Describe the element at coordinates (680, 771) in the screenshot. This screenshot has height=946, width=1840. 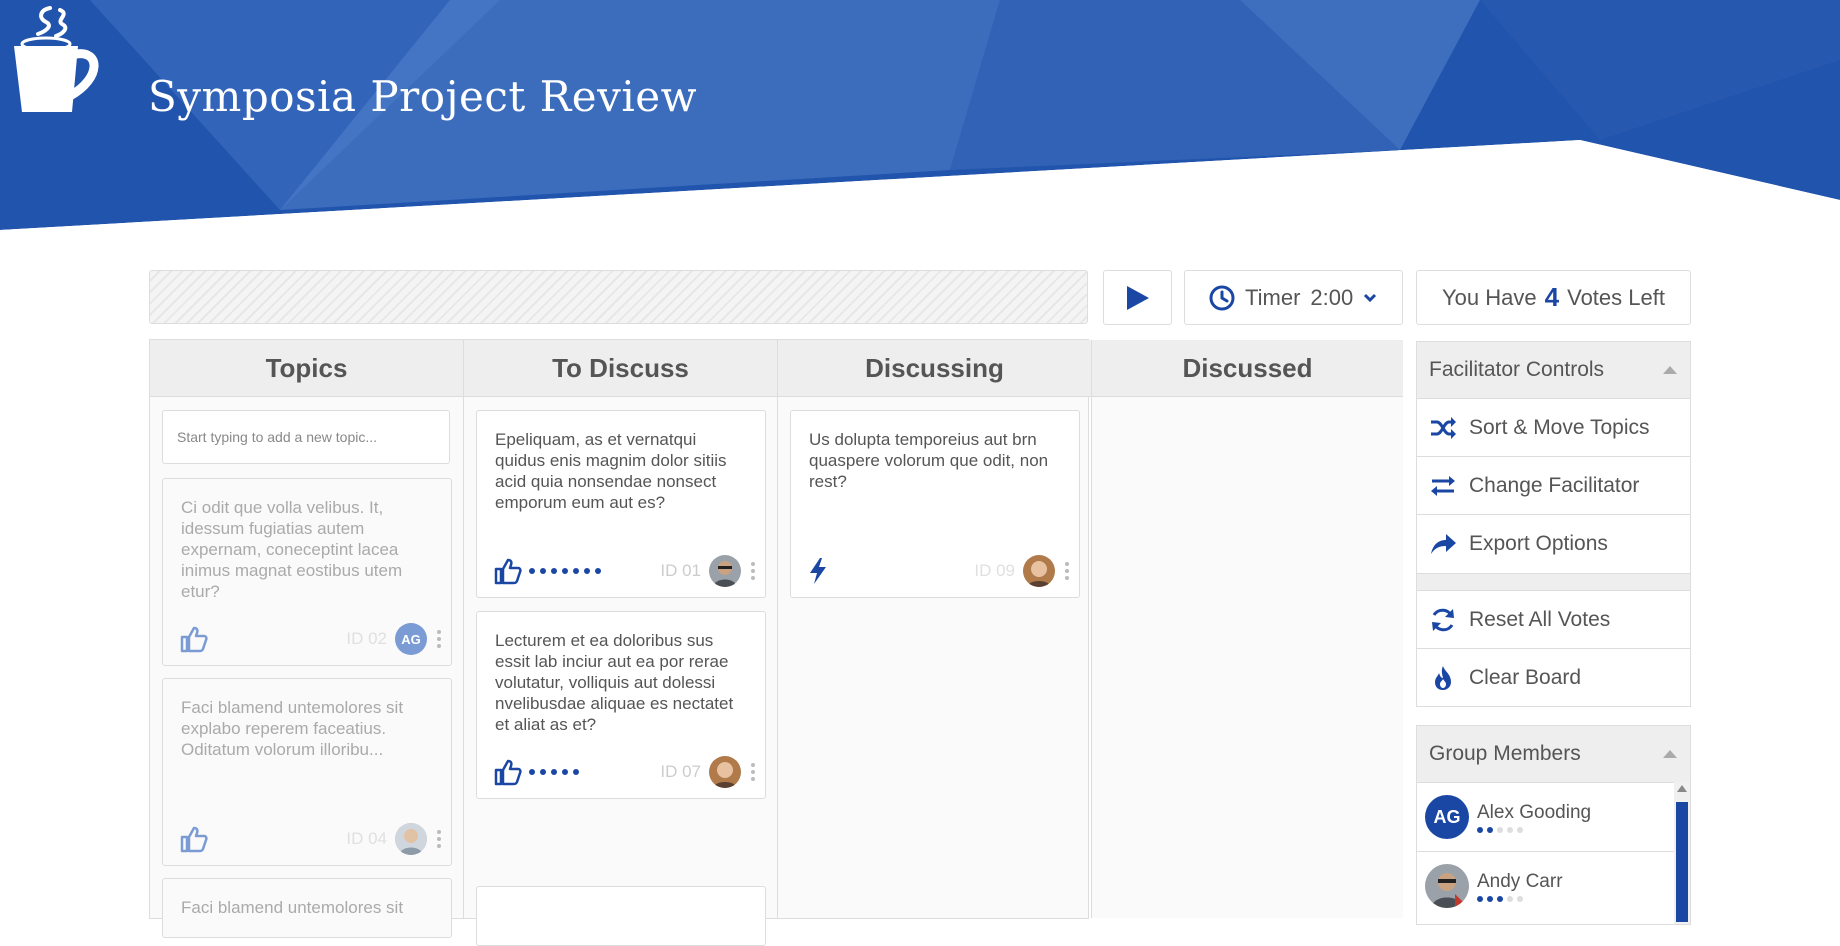
I see `card-id: ID 07` at that location.